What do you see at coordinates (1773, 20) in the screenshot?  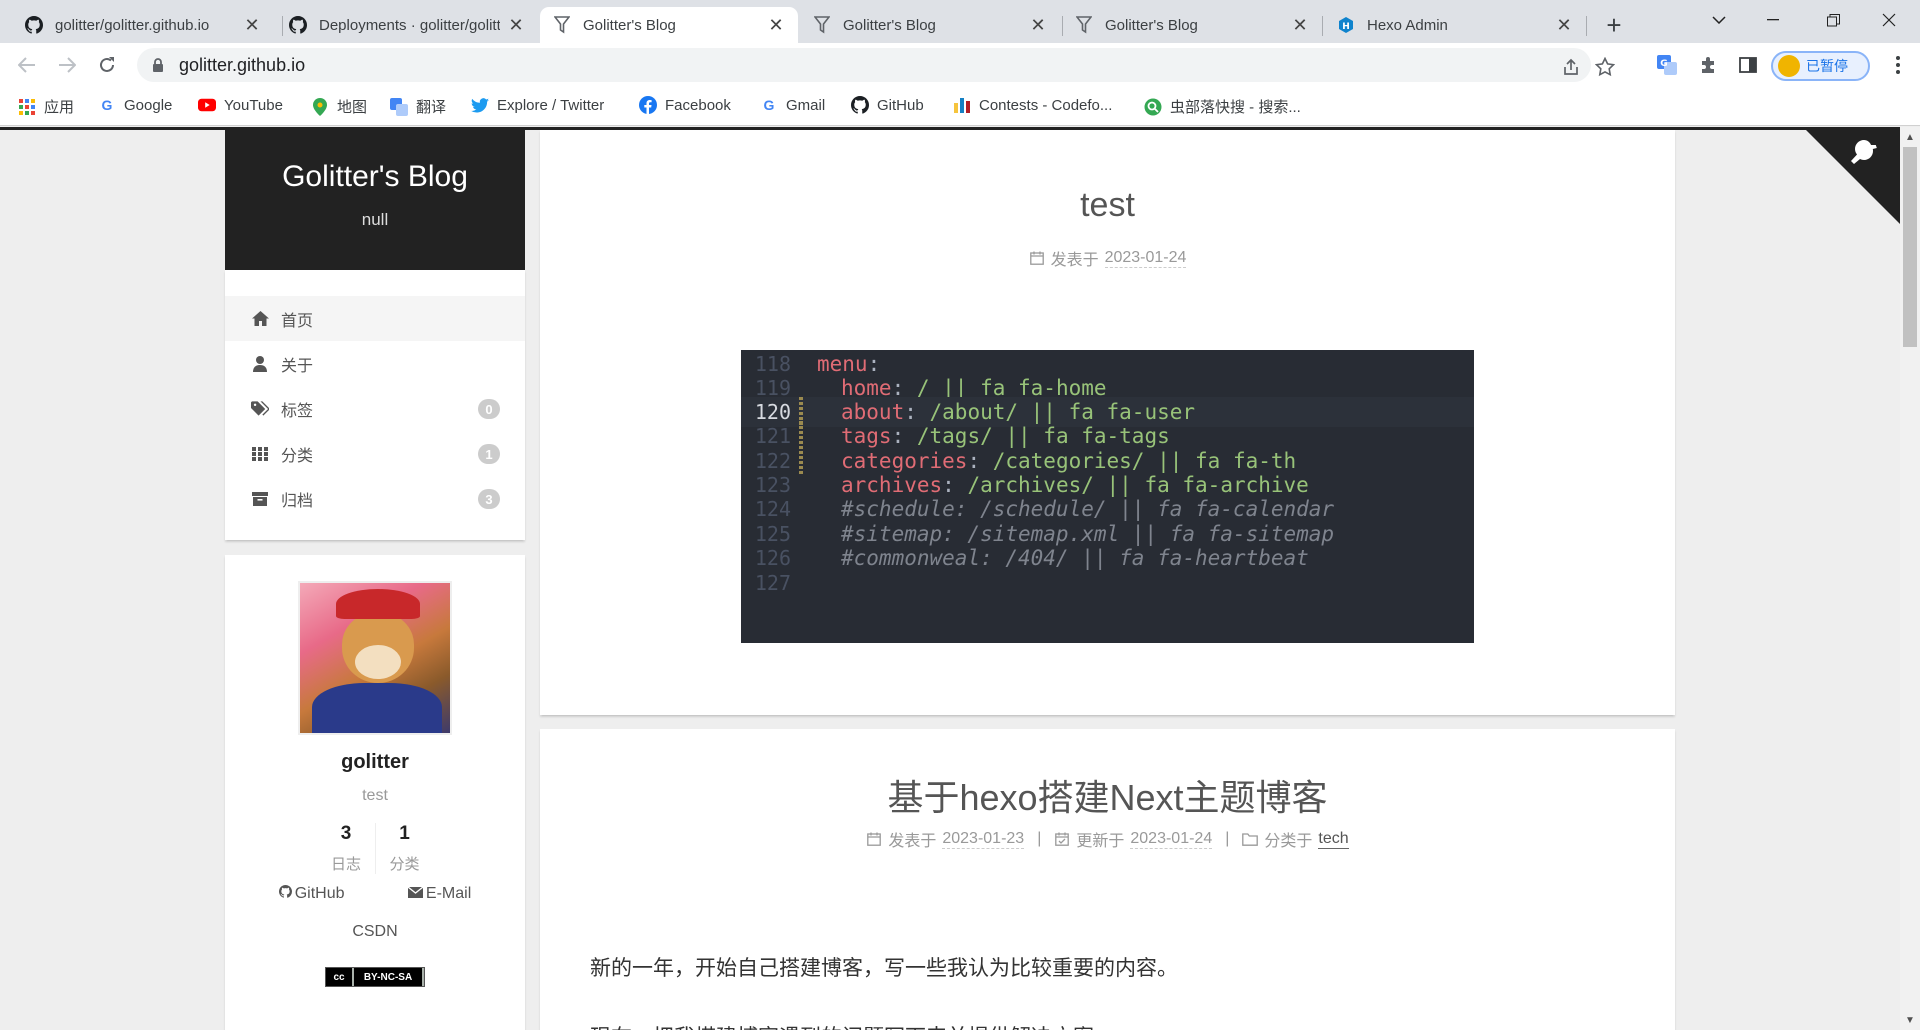 I see `minimize-button` at bounding box center [1773, 20].